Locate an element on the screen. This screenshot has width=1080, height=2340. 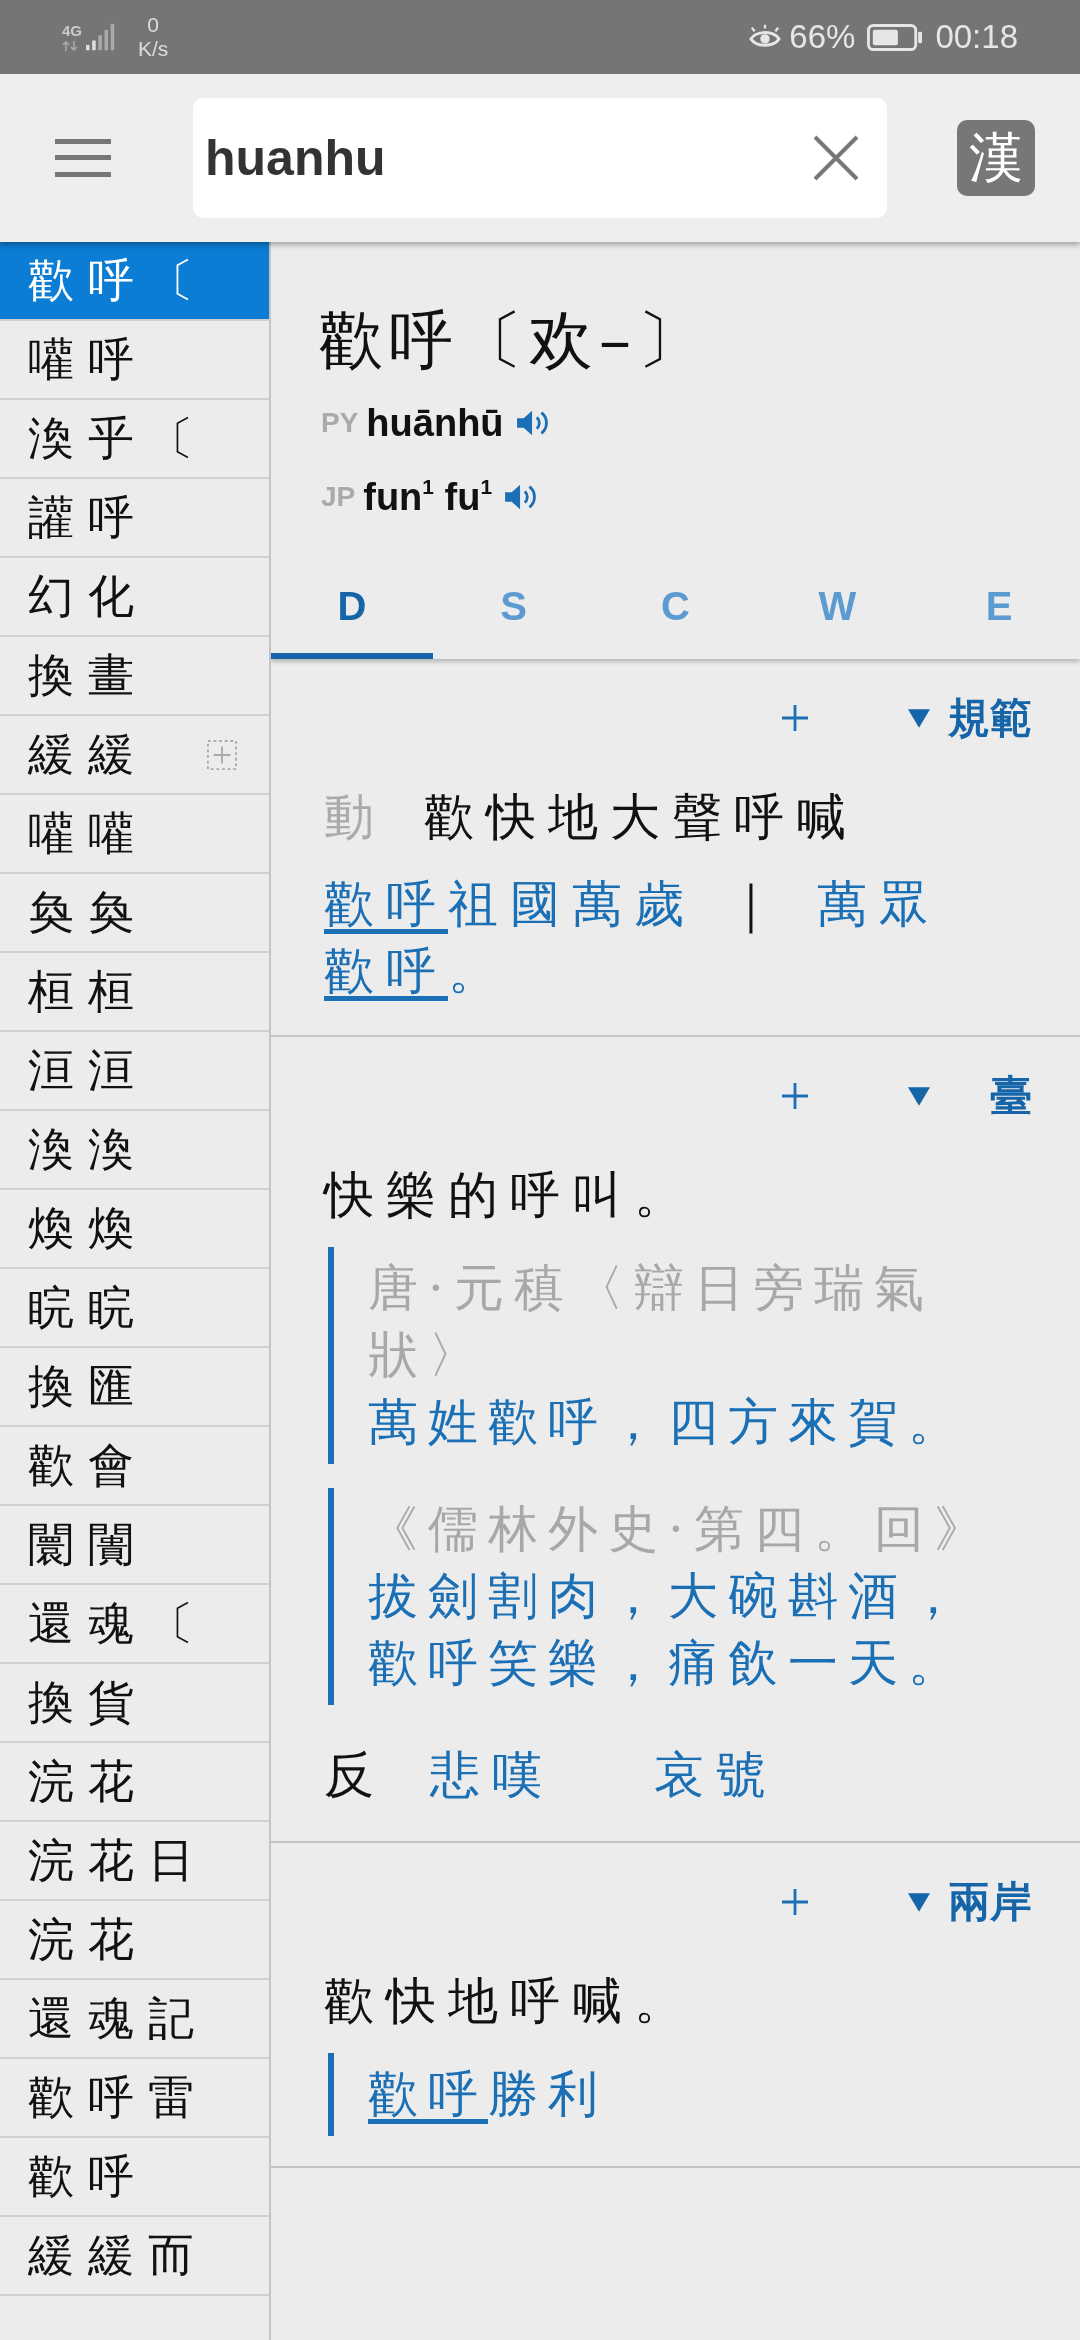
source-toggle: 兩岸 is located at coordinates (970, 1902).